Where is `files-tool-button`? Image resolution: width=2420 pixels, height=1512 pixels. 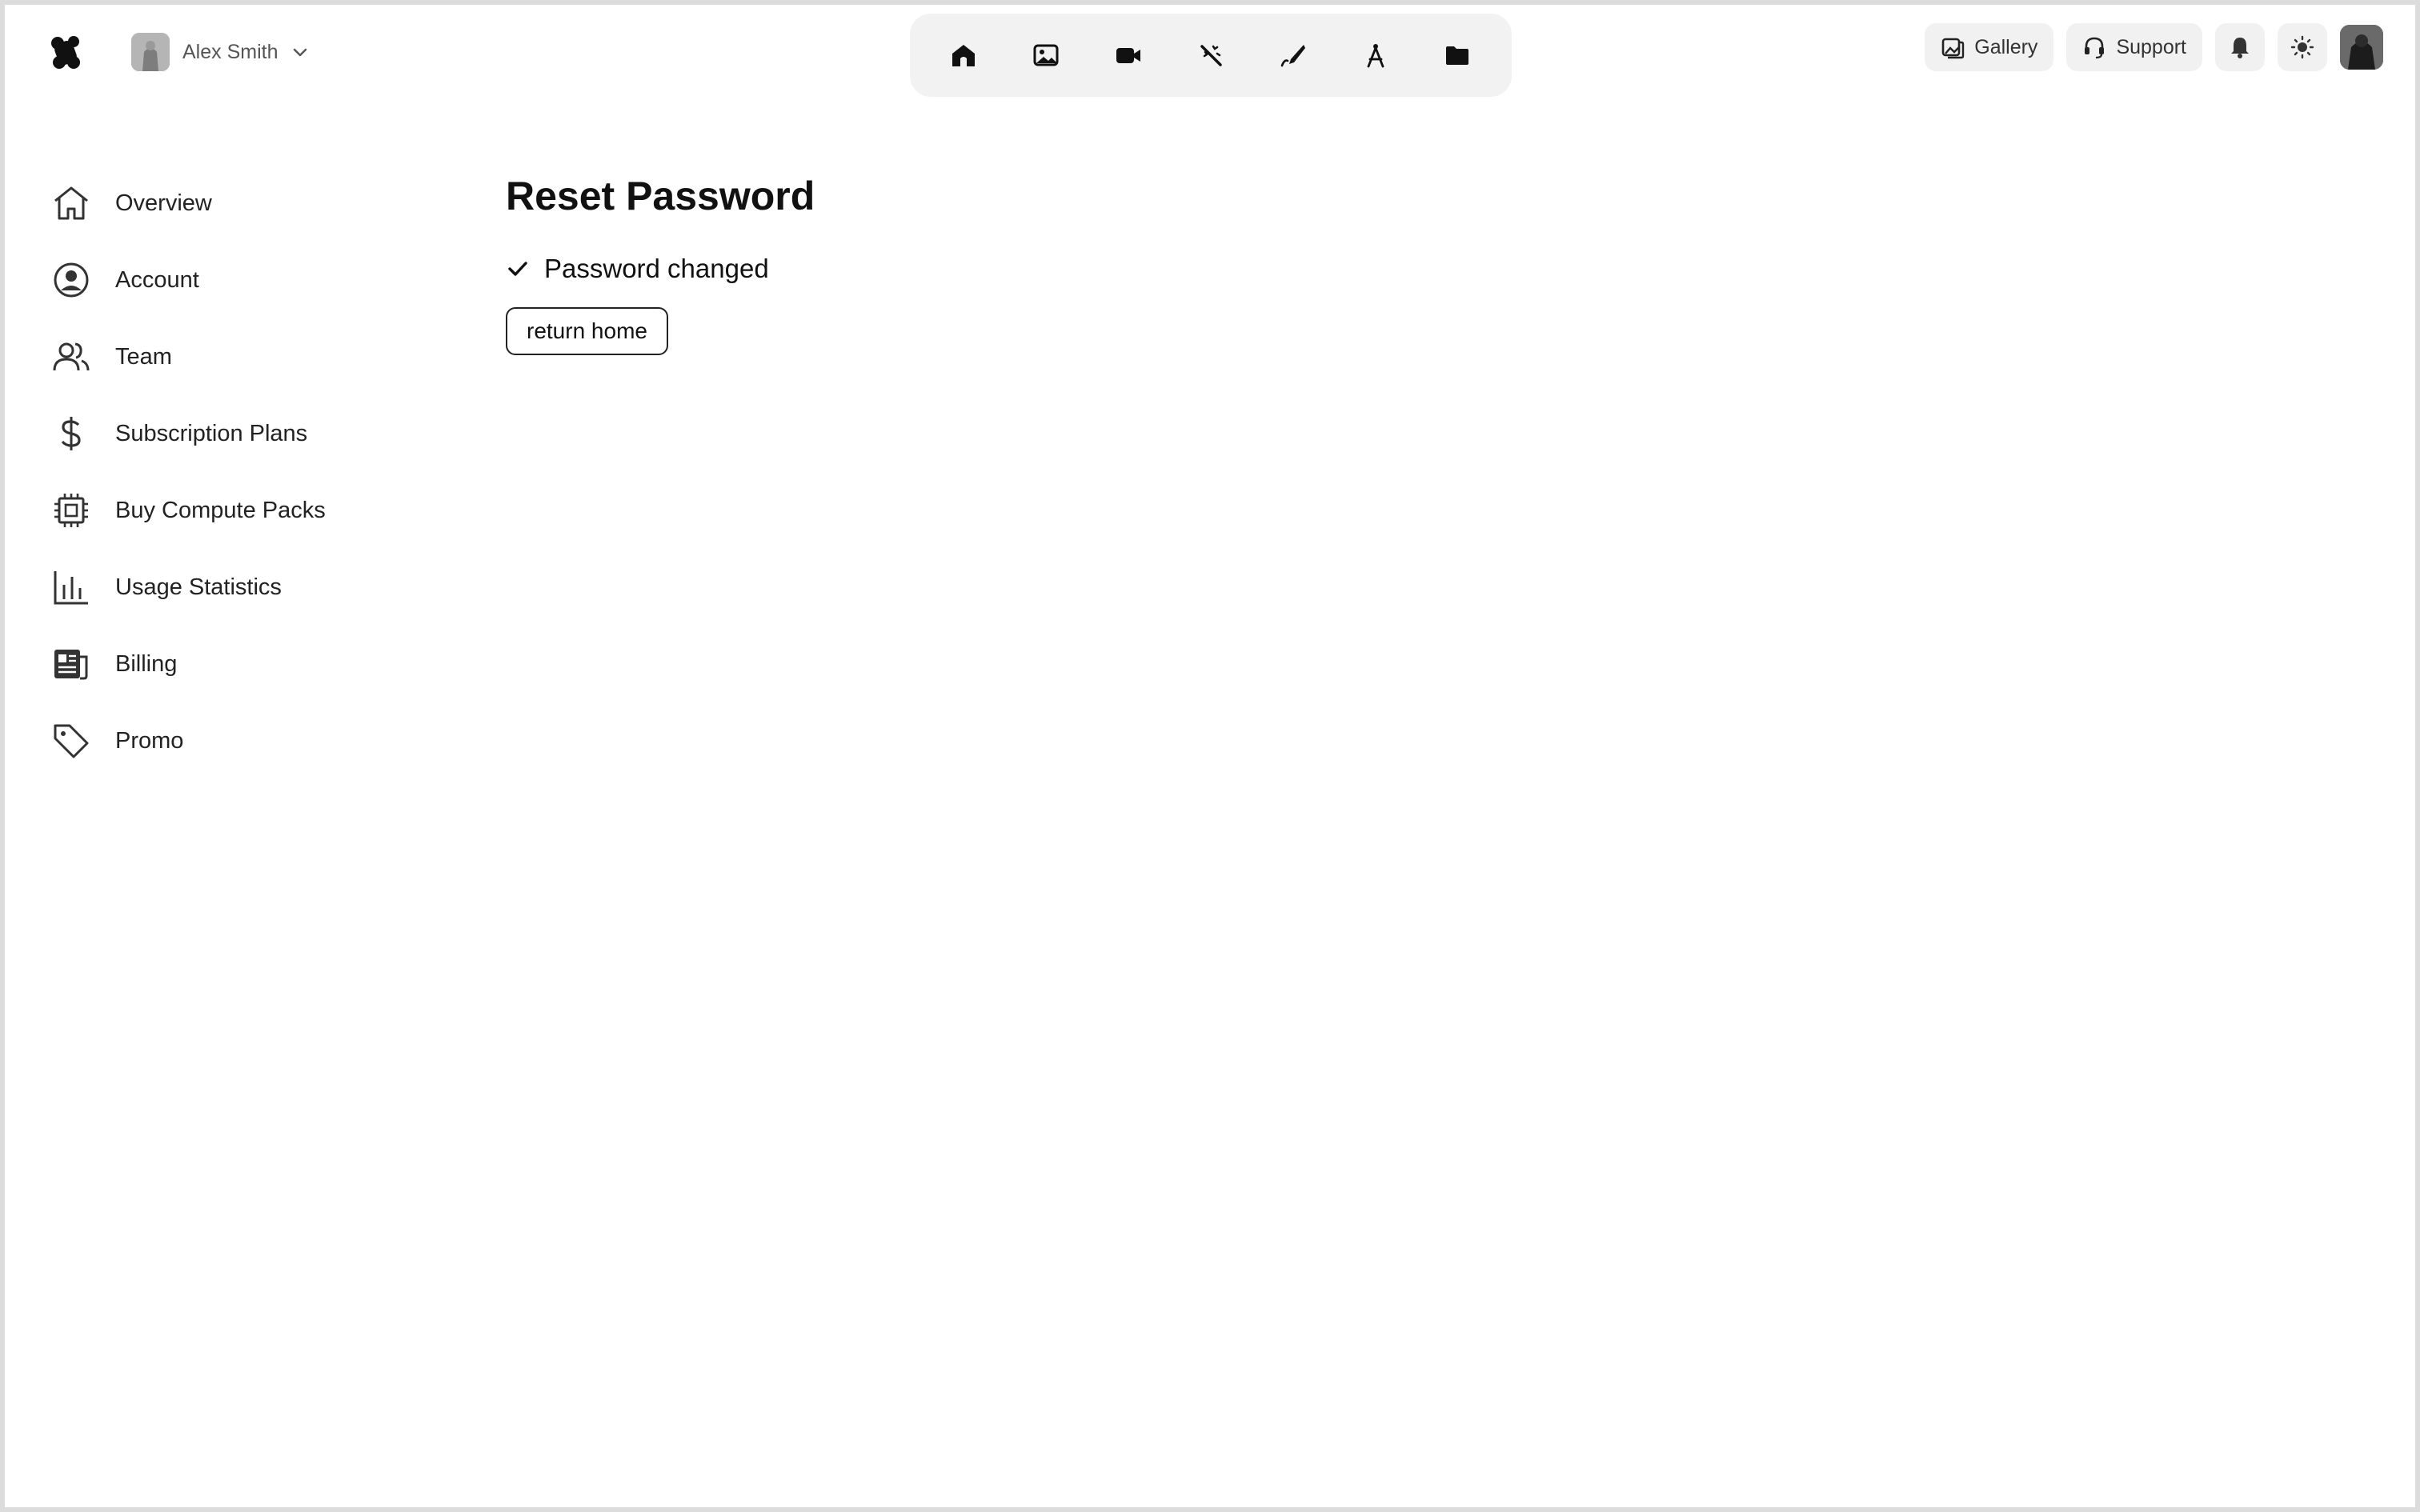
files-tool-button is located at coordinates (1457, 55).